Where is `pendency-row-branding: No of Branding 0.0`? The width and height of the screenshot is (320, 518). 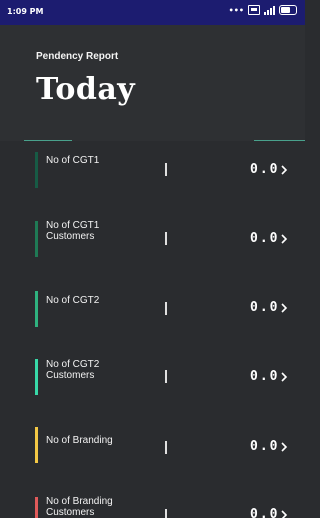
pendency-row-branding: No of Branding 0.0 is located at coordinates (164, 438).